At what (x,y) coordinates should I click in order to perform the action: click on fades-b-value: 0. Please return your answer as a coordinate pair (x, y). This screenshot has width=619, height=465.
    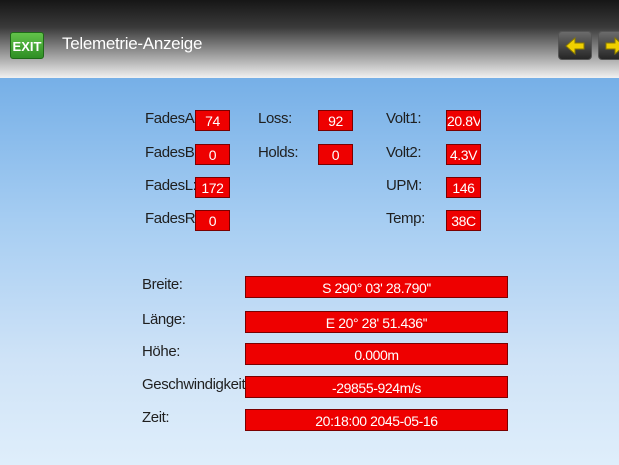
    Looking at the image, I should click on (212, 154).